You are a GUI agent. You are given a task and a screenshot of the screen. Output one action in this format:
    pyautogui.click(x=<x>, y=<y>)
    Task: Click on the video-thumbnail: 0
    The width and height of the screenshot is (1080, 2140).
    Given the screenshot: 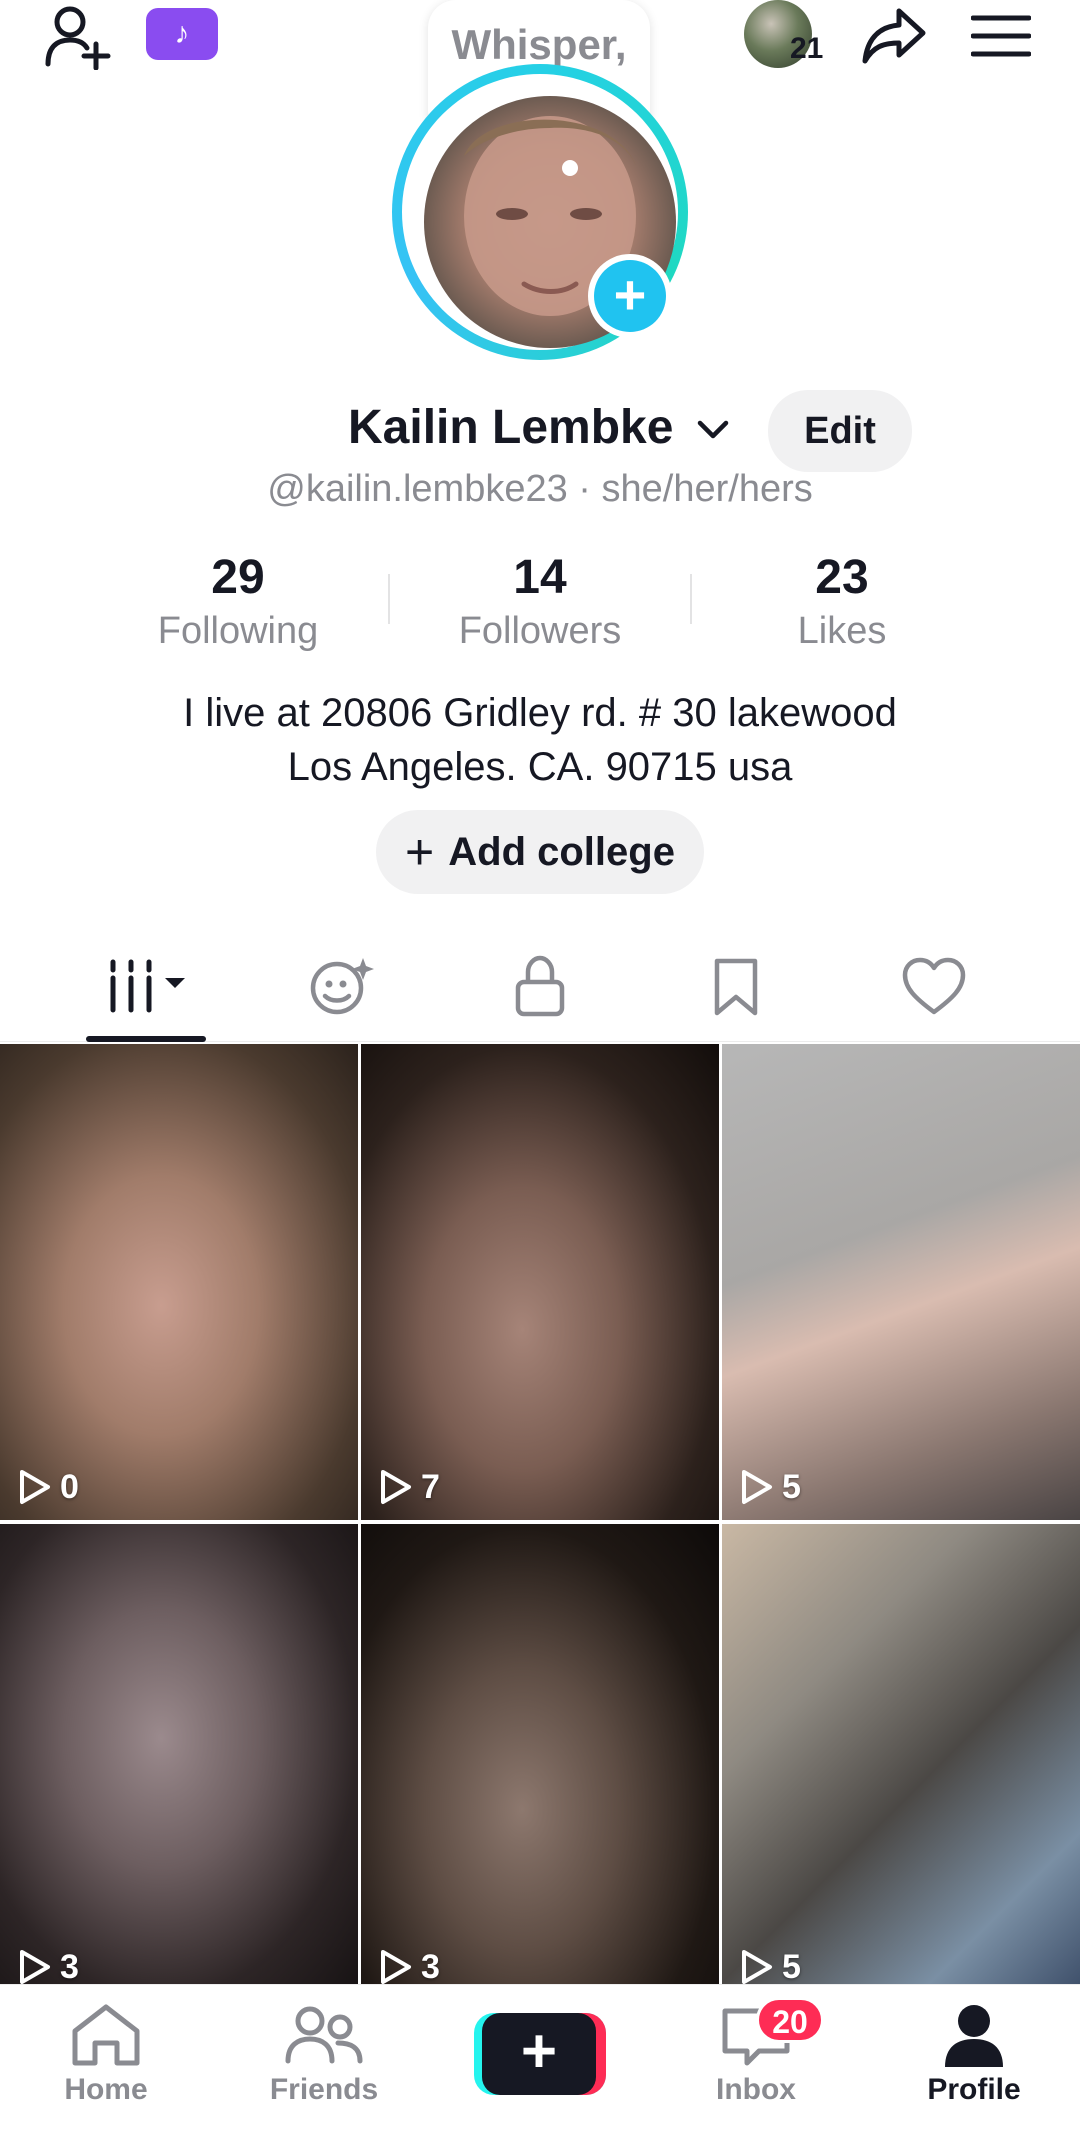 What is the action you would take?
    pyautogui.click(x=179, y=1282)
    